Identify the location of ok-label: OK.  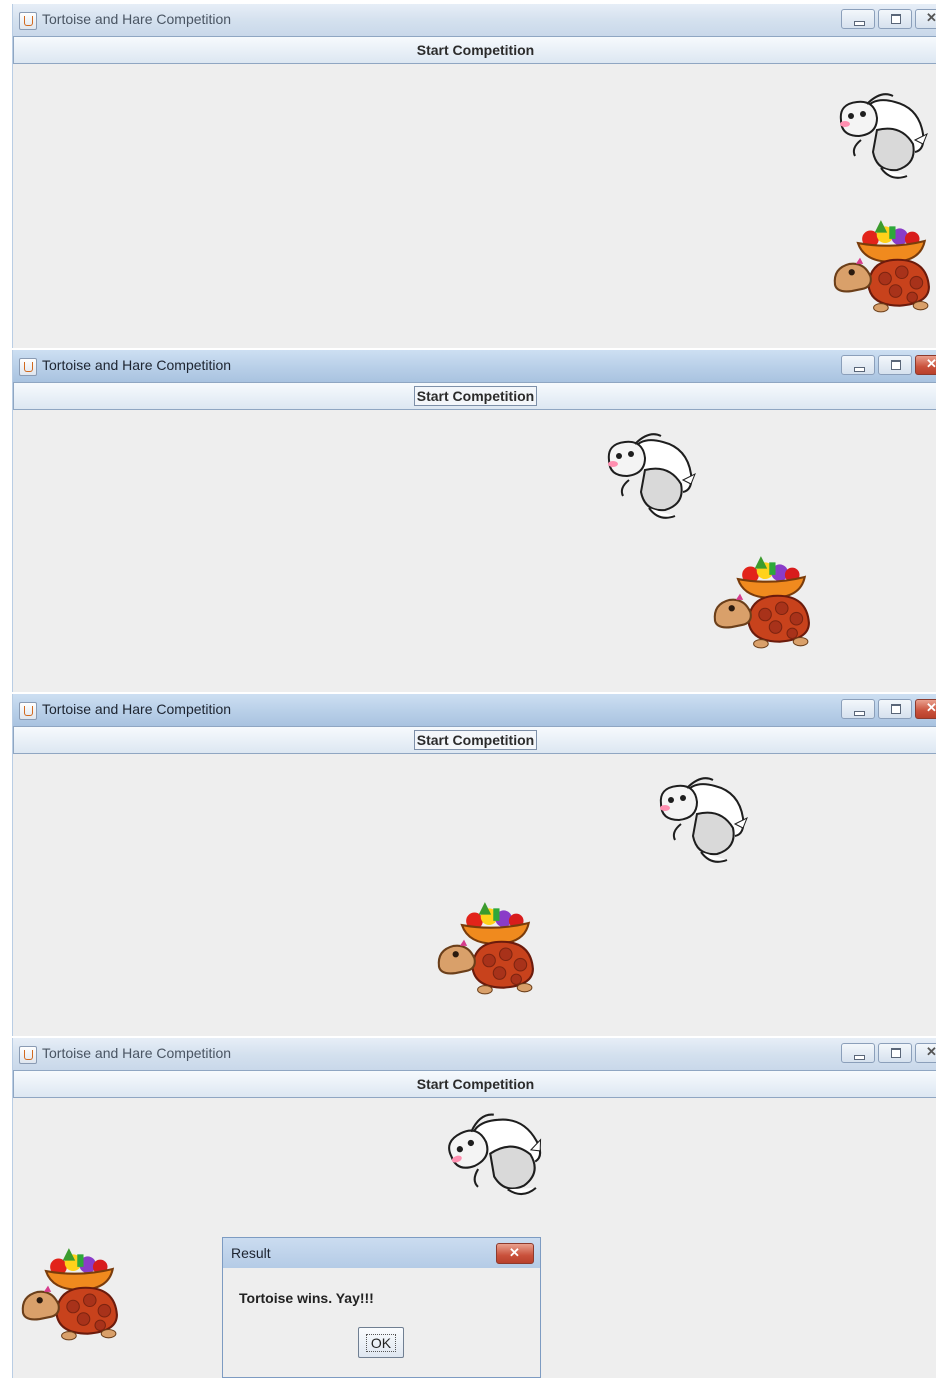
(381, 1342).